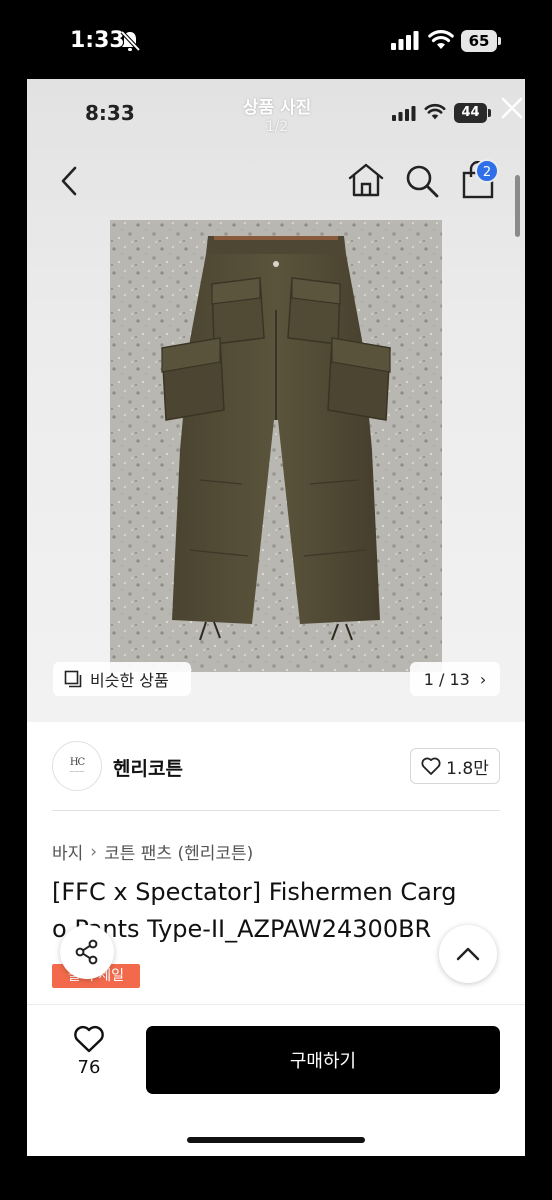  I want to click on product-title-line-1: [FFC x Spectator] Fishermen Carg, so click(254, 892).